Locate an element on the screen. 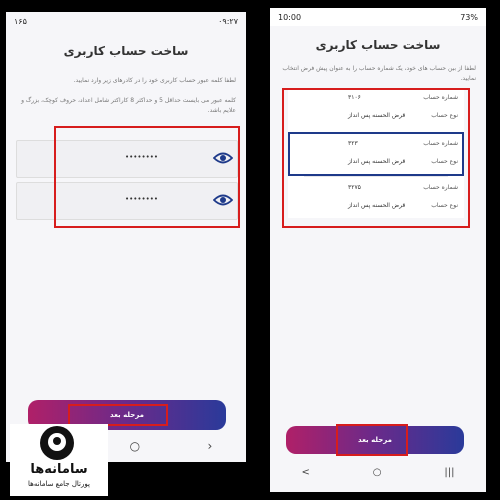 The height and width of the screenshot is (500, 500). logo-name: سامانه‌ها is located at coordinates (59, 469).